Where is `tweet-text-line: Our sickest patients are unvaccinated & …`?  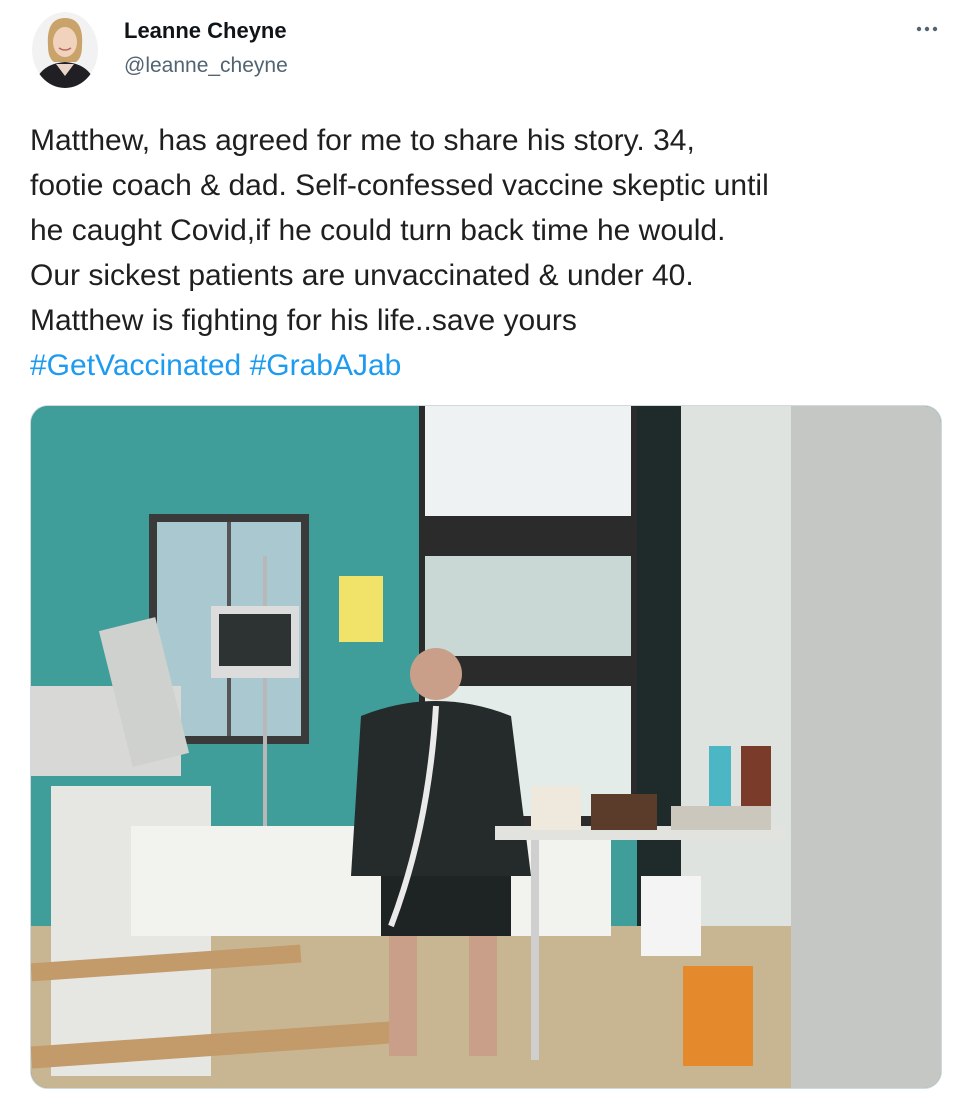 tweet-text-line: Our sickest patients are unvaccinated & … is located at coordinates (362, 275).